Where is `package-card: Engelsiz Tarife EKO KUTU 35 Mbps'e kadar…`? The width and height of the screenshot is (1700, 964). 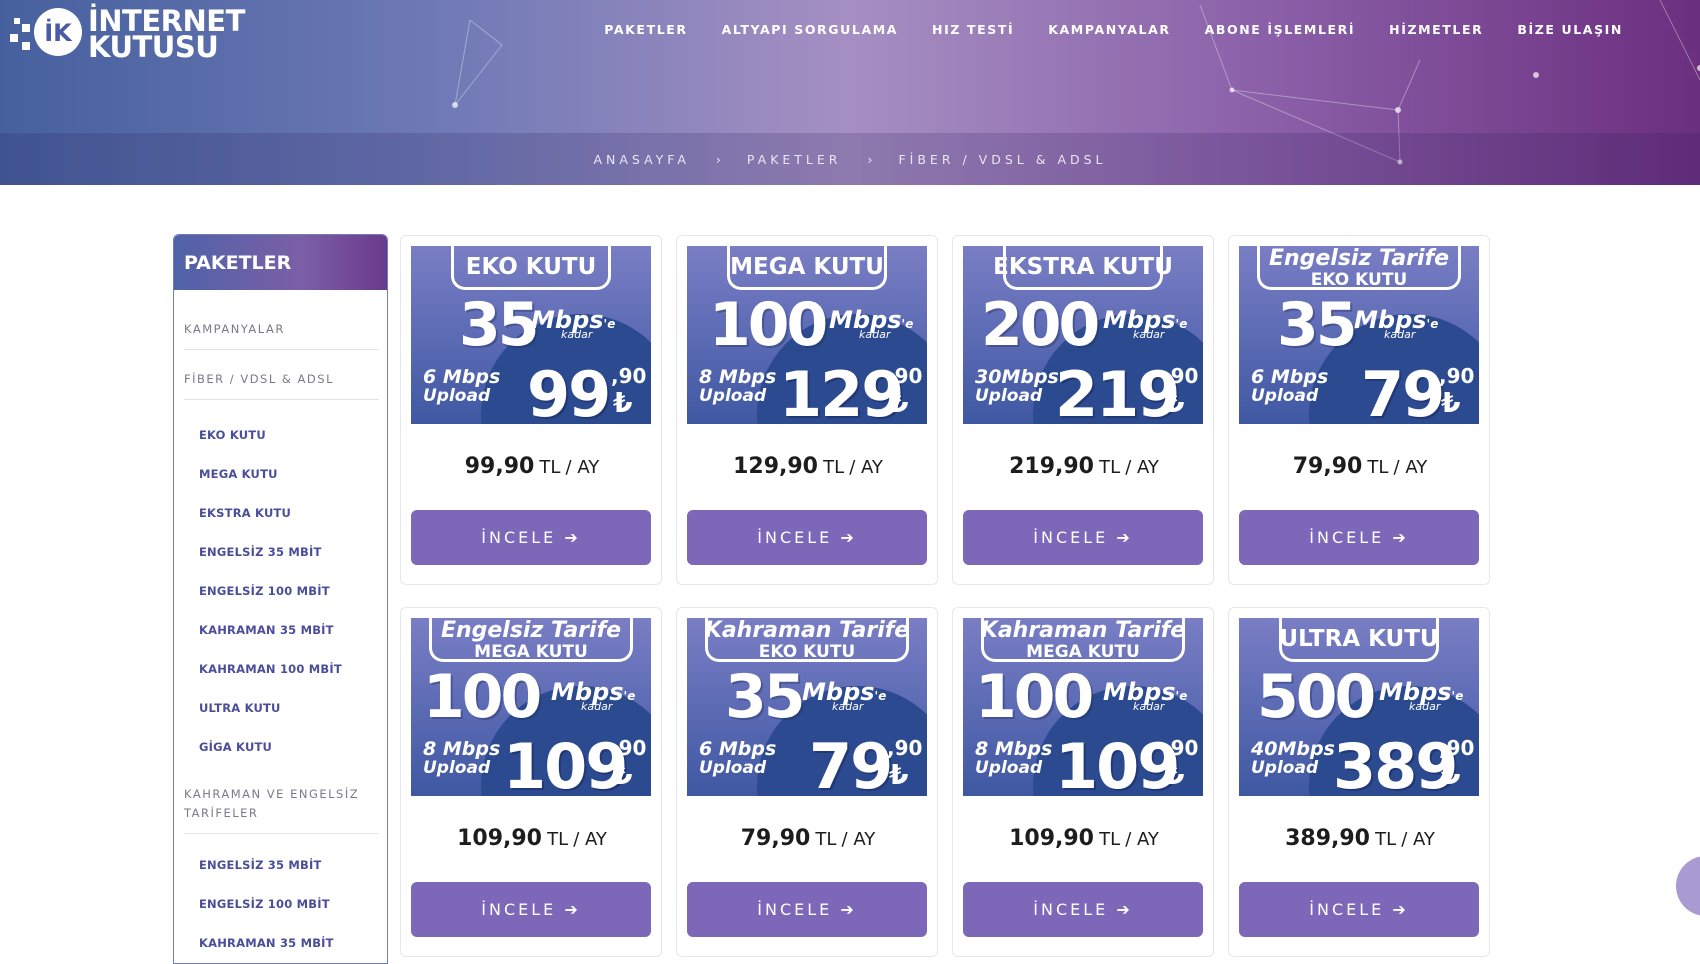 package-card: Engelsiz Tarife EKO KUTU 35 Mbps'e kadar… is located at coordinates (1359, 410).